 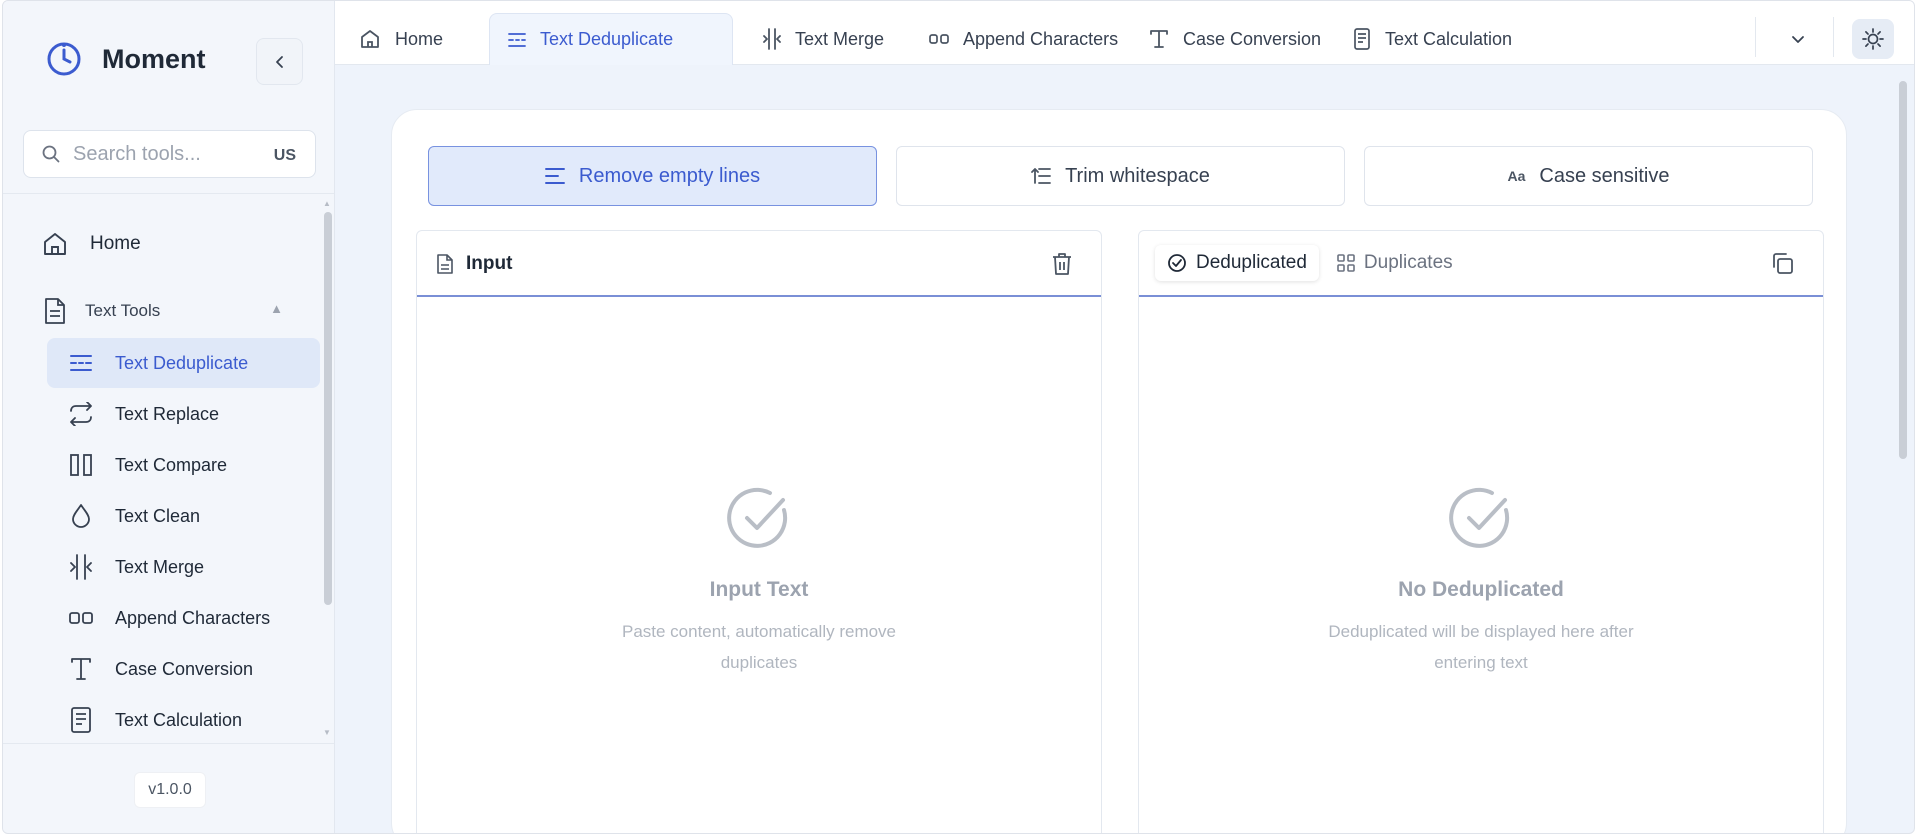 I want to click on segment-label: Duplicates, so click(x=1408, y=262).